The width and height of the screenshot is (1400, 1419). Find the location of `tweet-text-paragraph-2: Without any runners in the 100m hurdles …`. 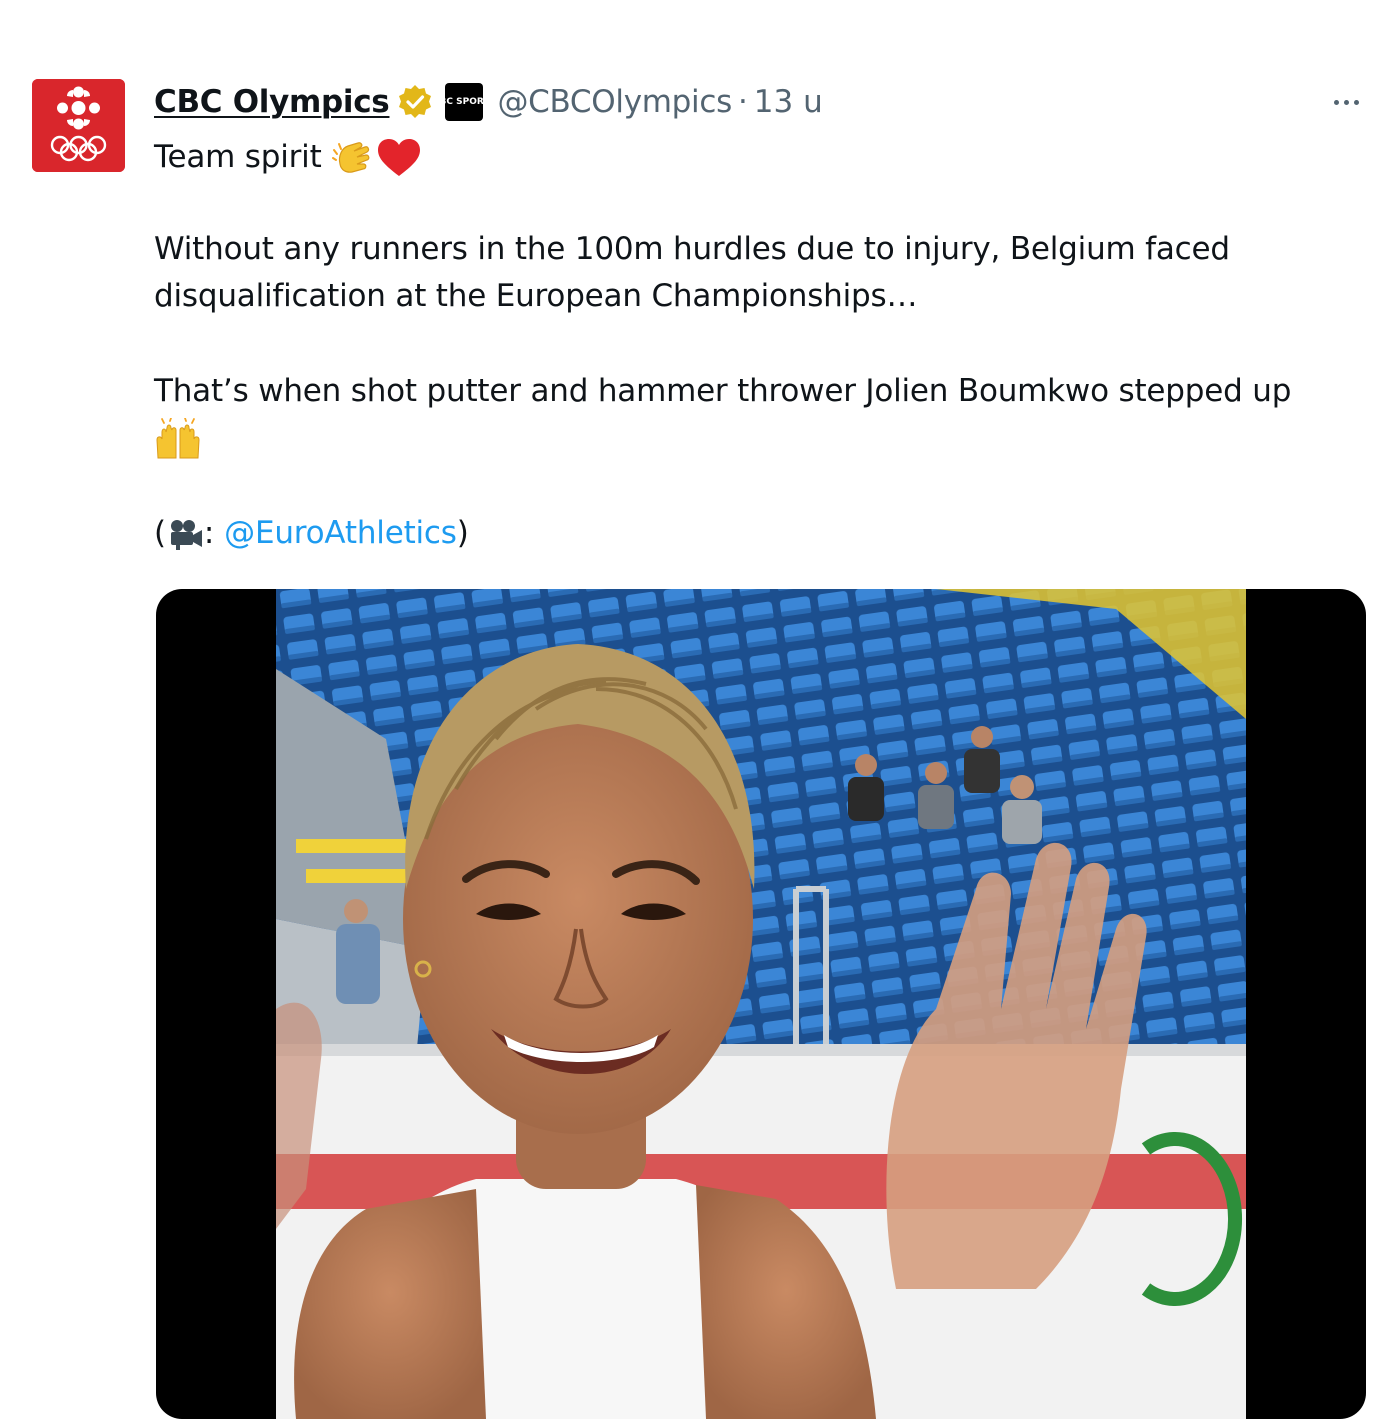

tweet-text-paragraph-2: Without any runners in the 100m hurdles … is located at coordinates (692, 272).